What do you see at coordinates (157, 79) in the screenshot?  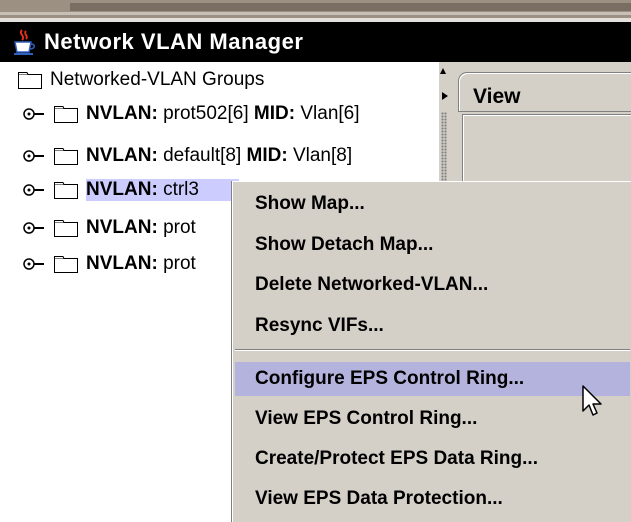 I see `tree-root-label: Networked-VLAN Groups` at bounding box center [157, 79].